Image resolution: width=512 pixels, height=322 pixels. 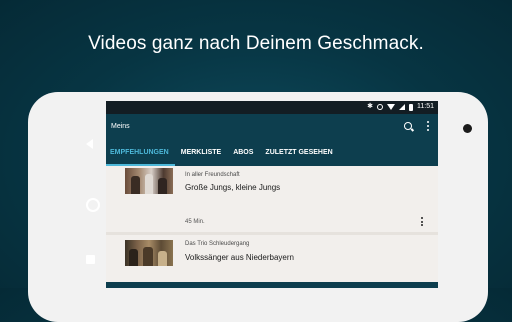 What do you see at coordinates (89, 144) in the screenshot?
I see `back-icon` at bounding box center [89, 144].